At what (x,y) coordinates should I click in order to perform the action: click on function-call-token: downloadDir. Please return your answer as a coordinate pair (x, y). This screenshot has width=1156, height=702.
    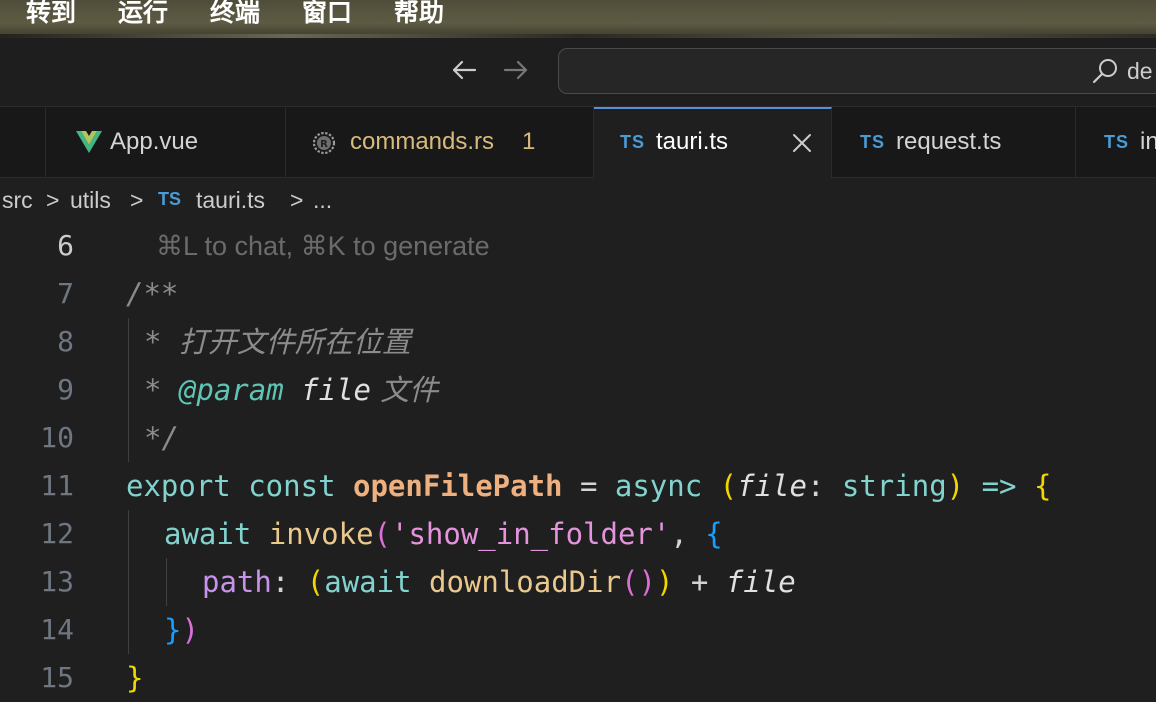
    Looking at the image, I should click on (516, 582).